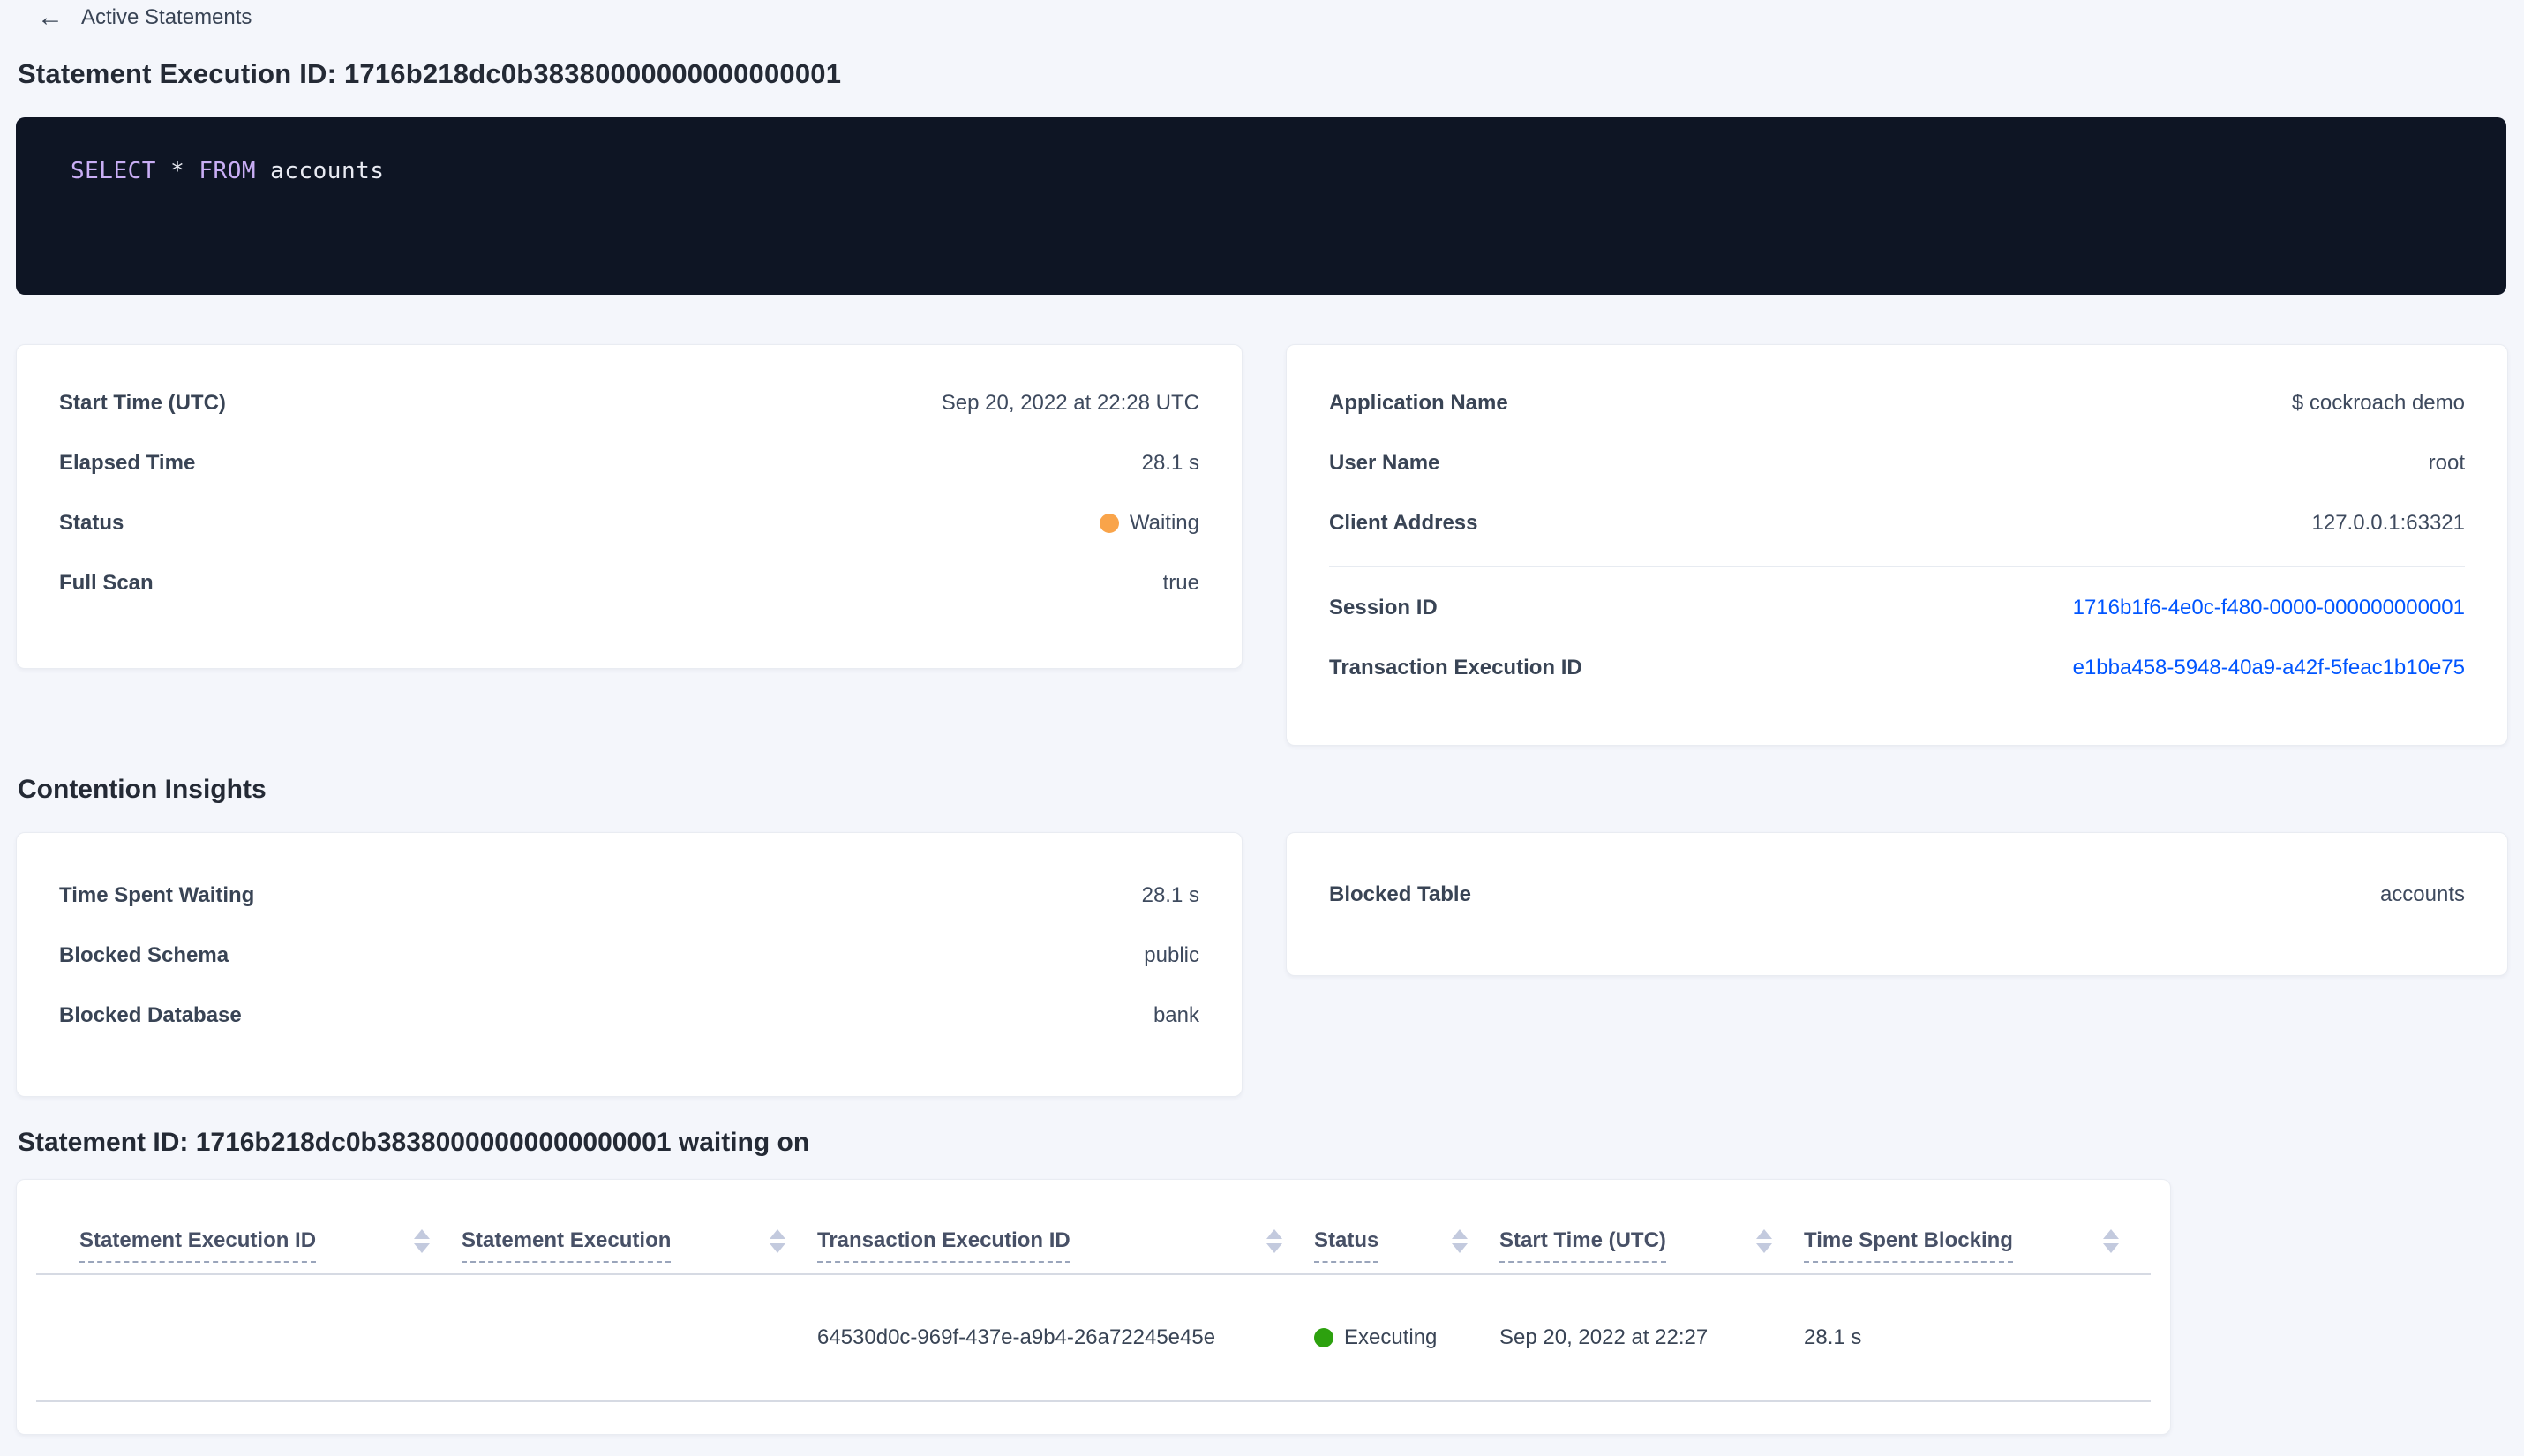 The image size is (2524, 1456). I want to click on status-row: Status Waiting, so click(629, 523).